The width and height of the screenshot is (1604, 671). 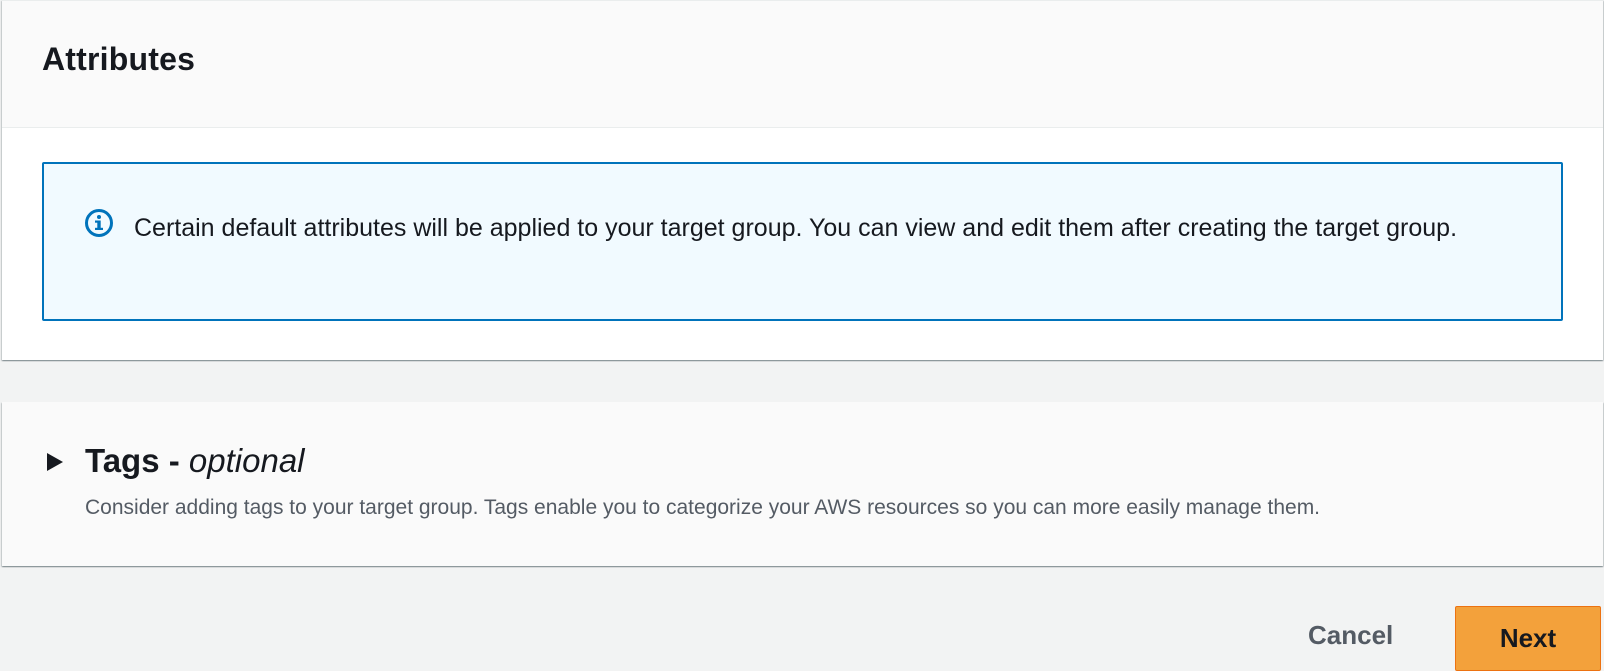 I want to click on tags-optional-label: optional, so click(x=246, y=460).